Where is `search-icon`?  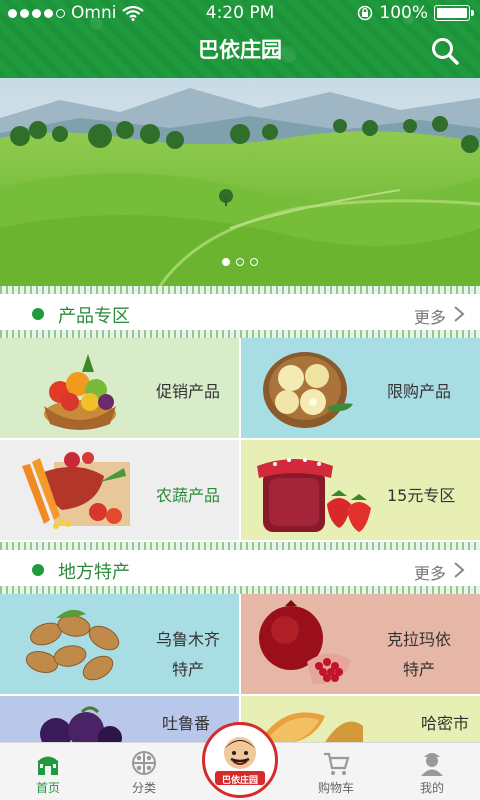
search-icon is located at coordinates (445, 51).